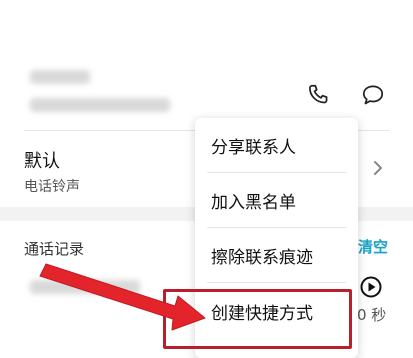 The height and width of the screenshot is (358, 413). Describe the element at coordinates (276, 282) in the screenshot. I see `menu-separator` at that location.